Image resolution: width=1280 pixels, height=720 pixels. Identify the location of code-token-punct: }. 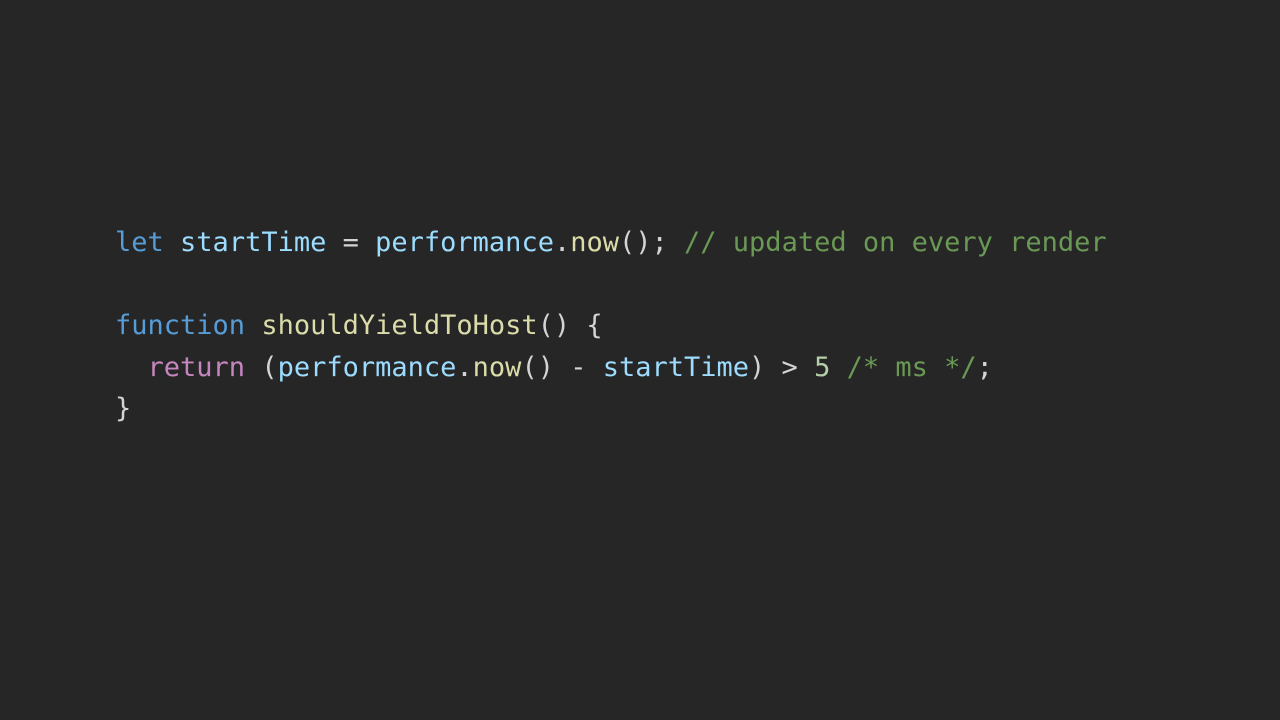
(123, 408).